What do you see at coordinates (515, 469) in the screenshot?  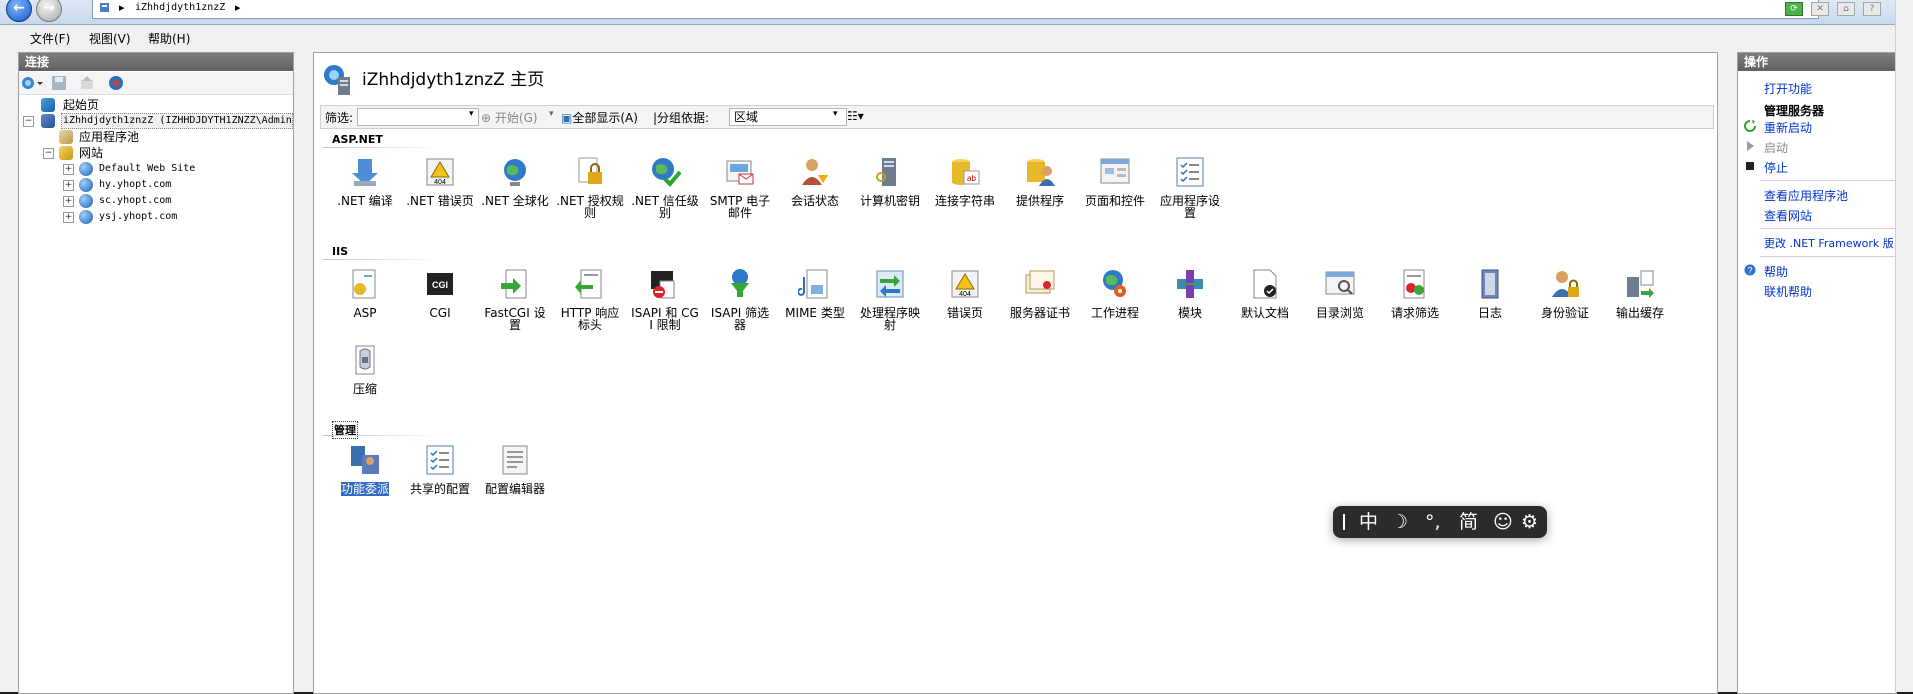 I see `feature-configuration-editor: 配置编辑器` at bounding box center [515, 469].